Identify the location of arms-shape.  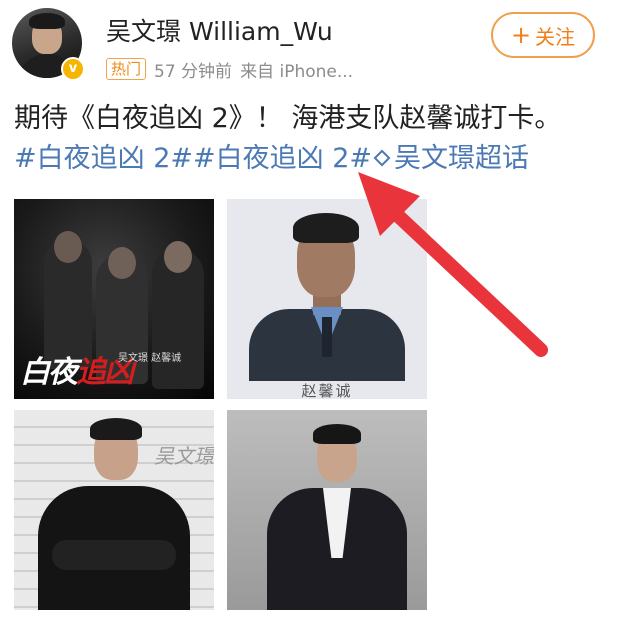
(114, 555).